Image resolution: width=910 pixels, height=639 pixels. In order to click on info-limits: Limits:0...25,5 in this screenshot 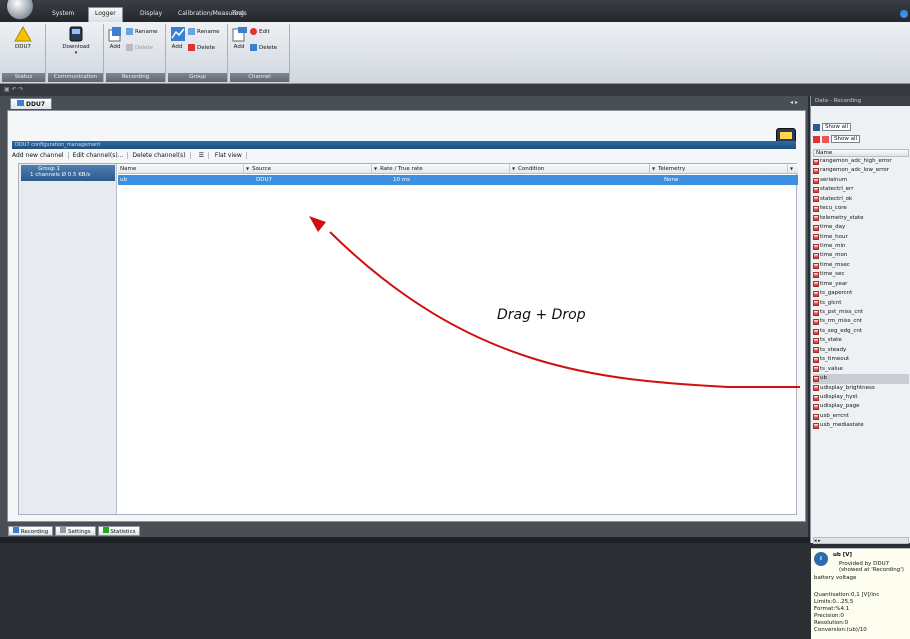, I will do `click(834, 602)`.